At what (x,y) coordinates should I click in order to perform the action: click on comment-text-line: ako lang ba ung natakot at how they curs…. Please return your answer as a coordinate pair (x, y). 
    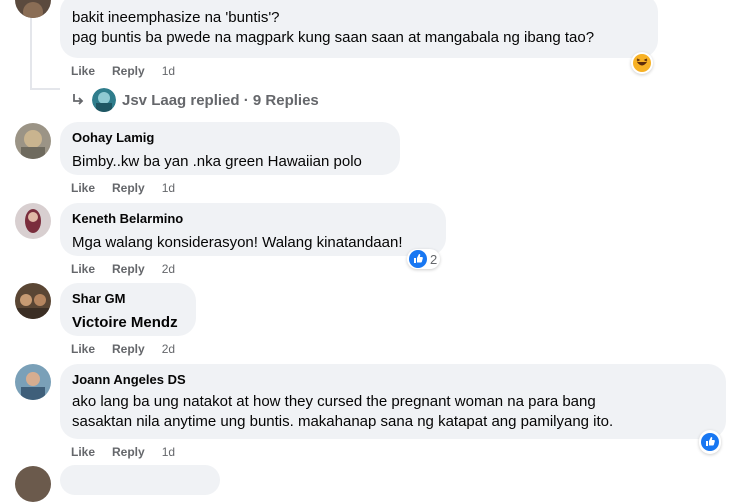
    Looking at the image, I should click on (334, 401).